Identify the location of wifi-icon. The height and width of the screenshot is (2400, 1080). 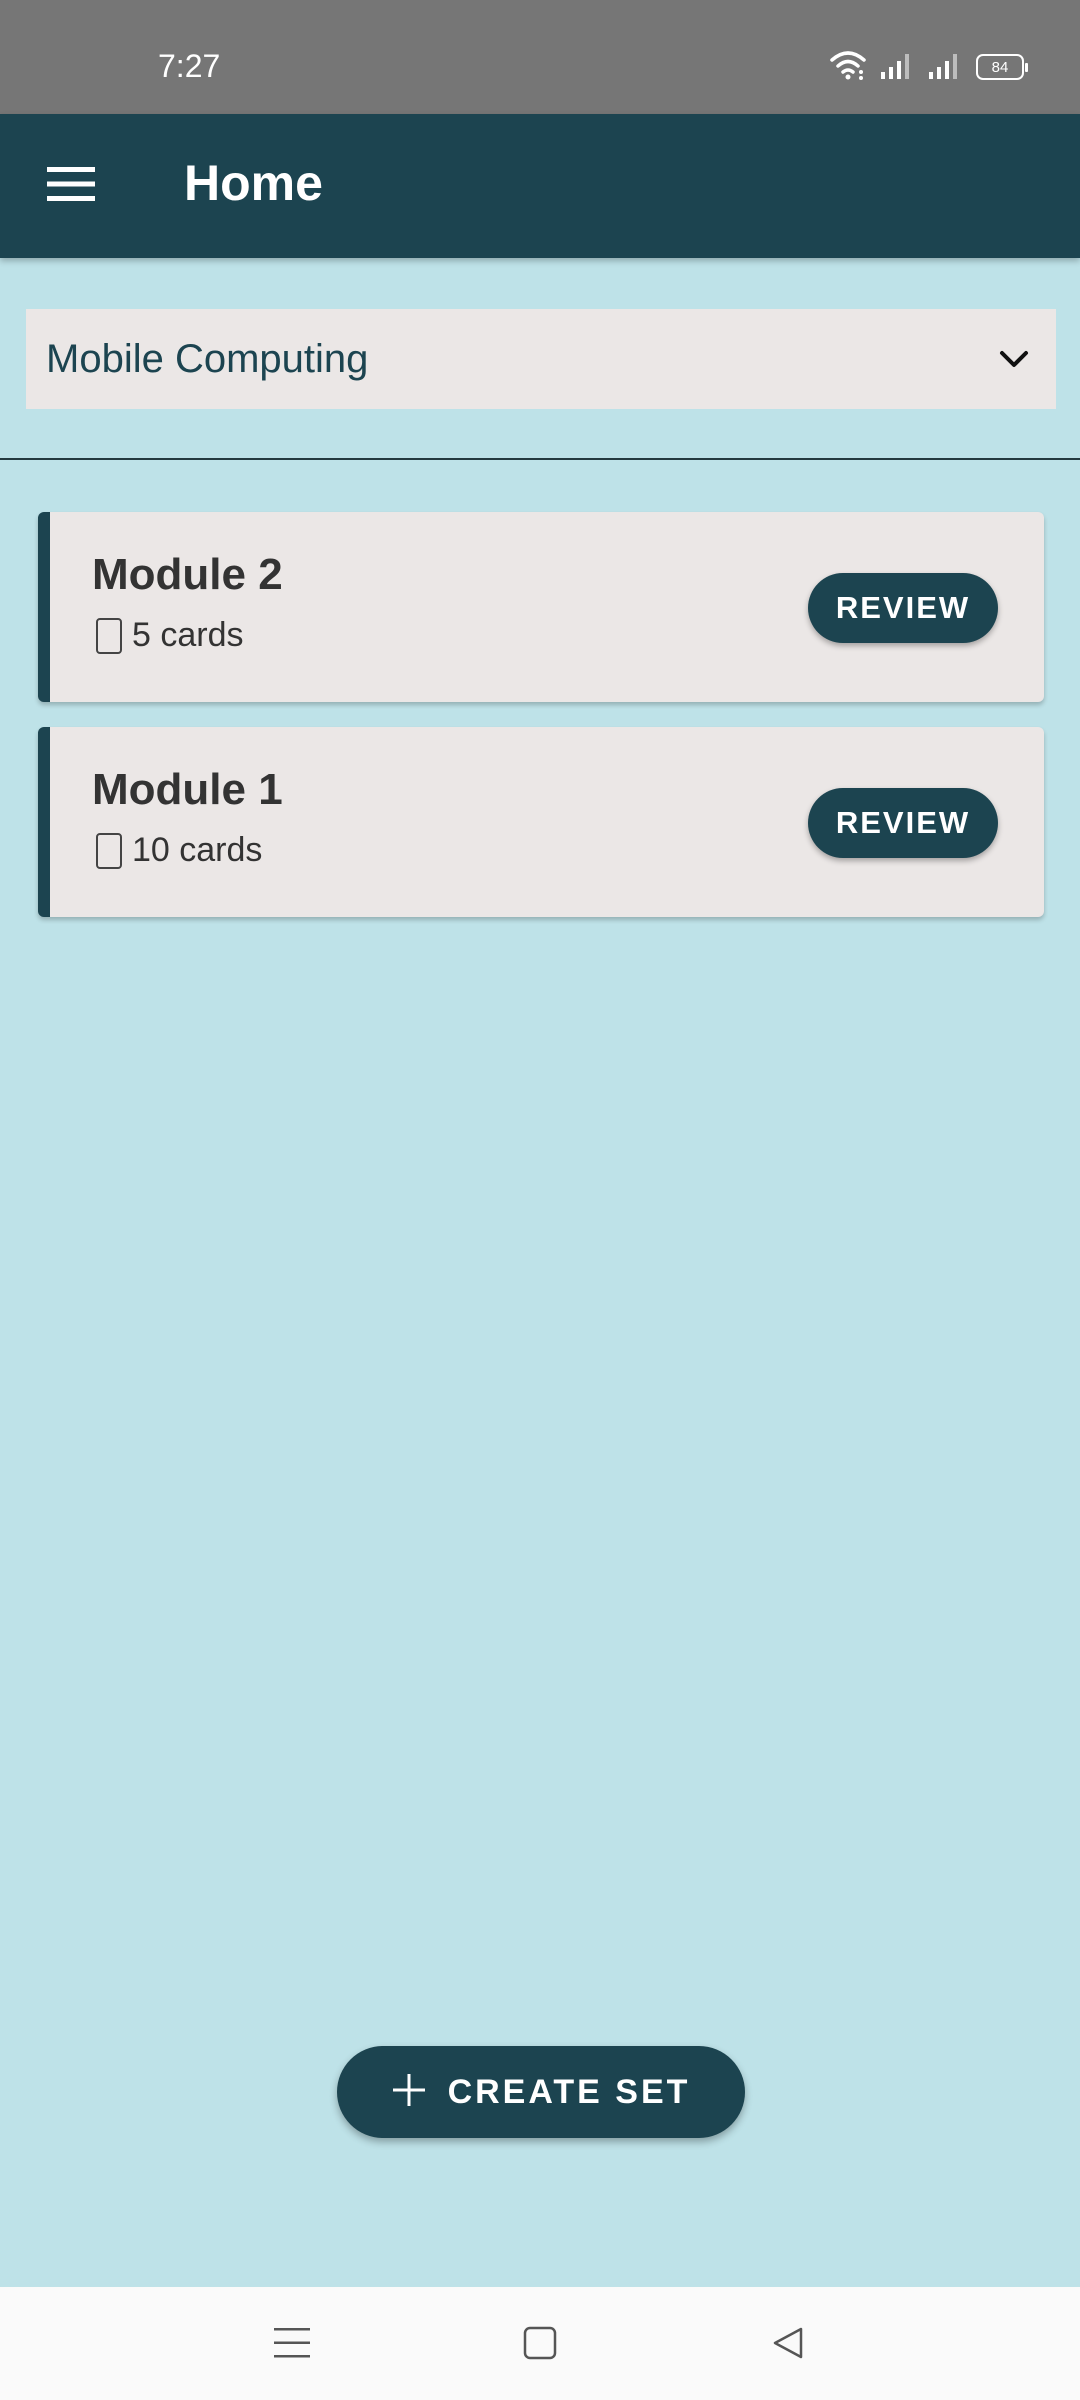
(848, 67).